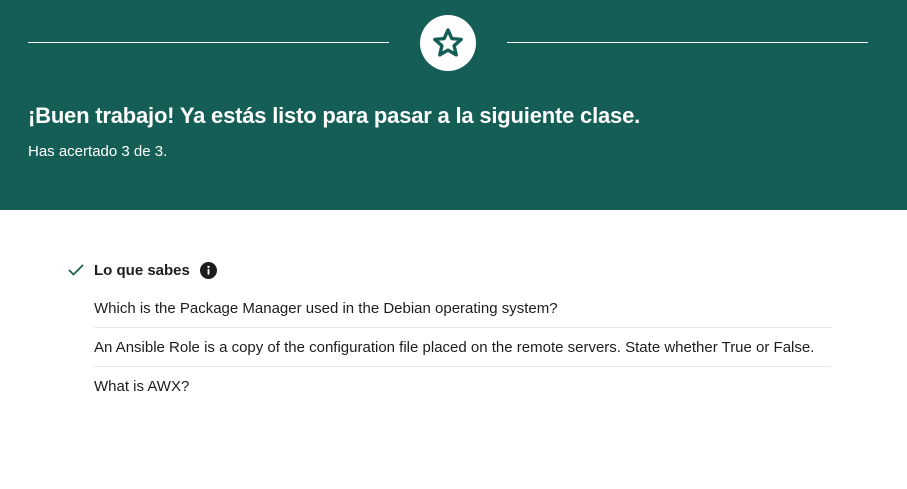  I want to click on section-title: Lo que sabes, so click(142, 270).